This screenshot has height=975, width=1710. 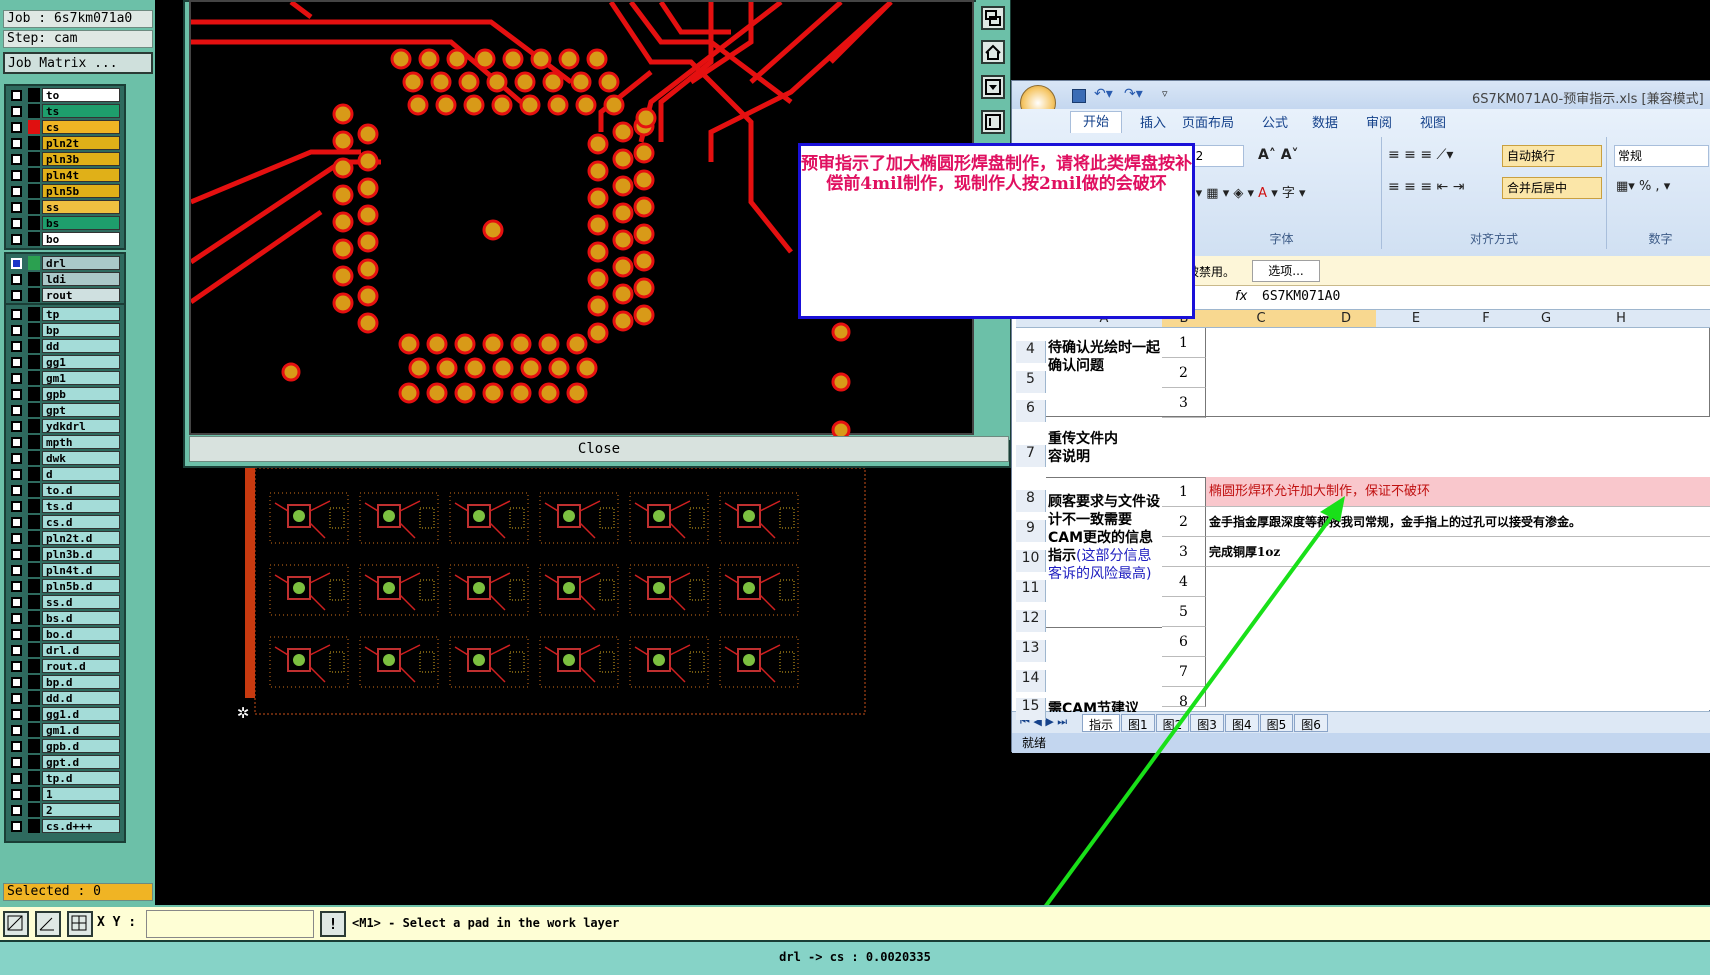 I want to click on pointer-arrowhead, so click(x=1332, y=509).